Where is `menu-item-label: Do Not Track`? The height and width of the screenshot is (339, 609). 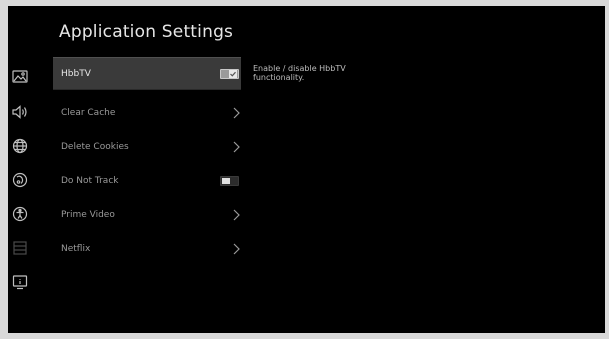 menu-item-label: Do Not Track is located at coordinates (90, 180).